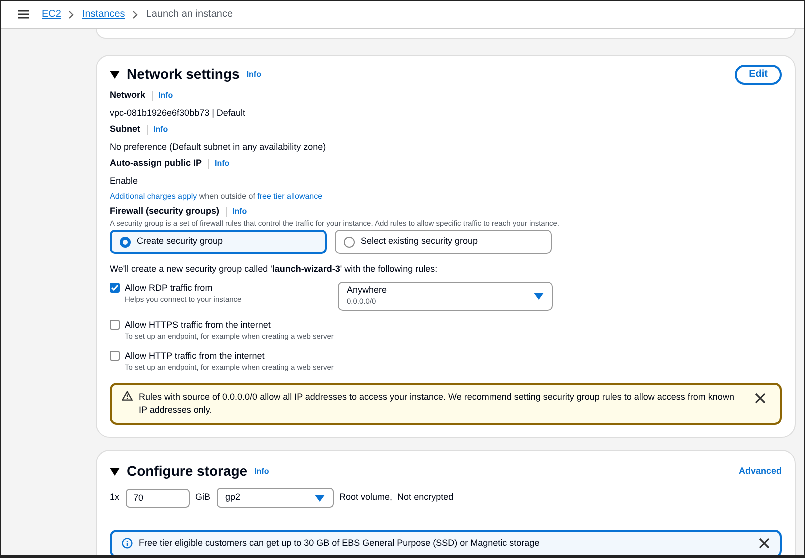 The width and height of the screenshot is (805, 558). Describe the element at coordinates (125, 181) in the screenshot. I see `field-value: Enable` at that location.